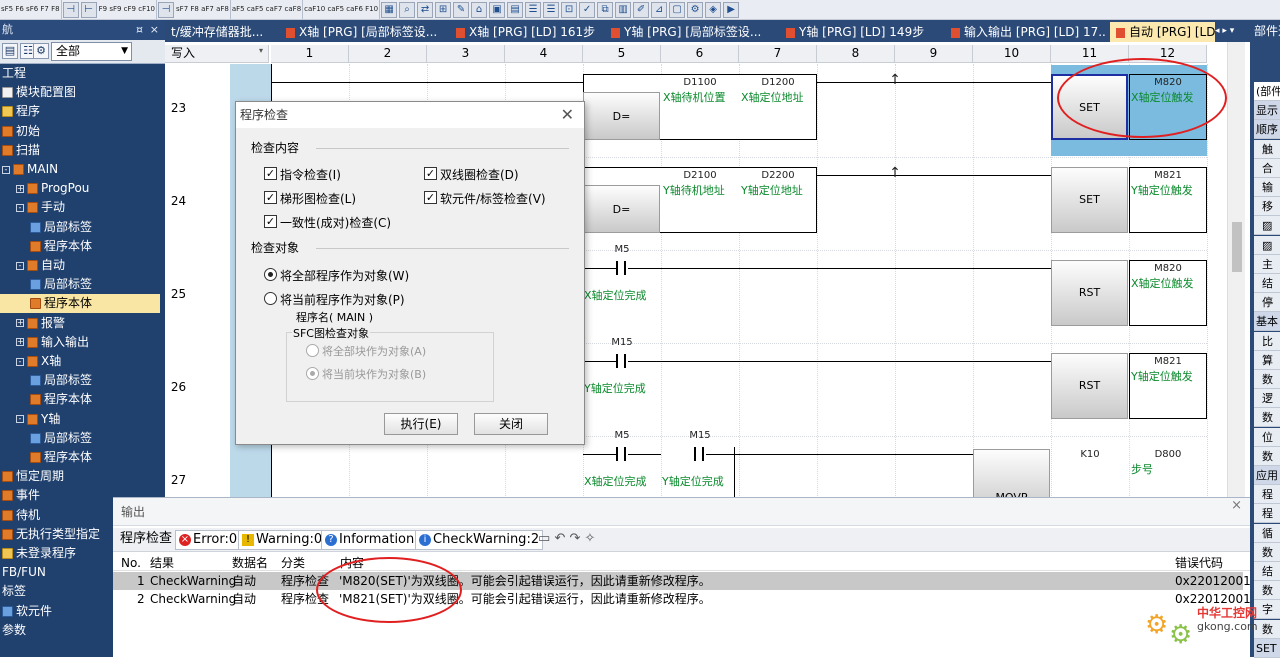 This screenshot has width=1280, height=658. What do you see at coordinates (370, 540) in the screenshot?
I see `information-filter-button: ? Information` at bounding box center [370, 540].